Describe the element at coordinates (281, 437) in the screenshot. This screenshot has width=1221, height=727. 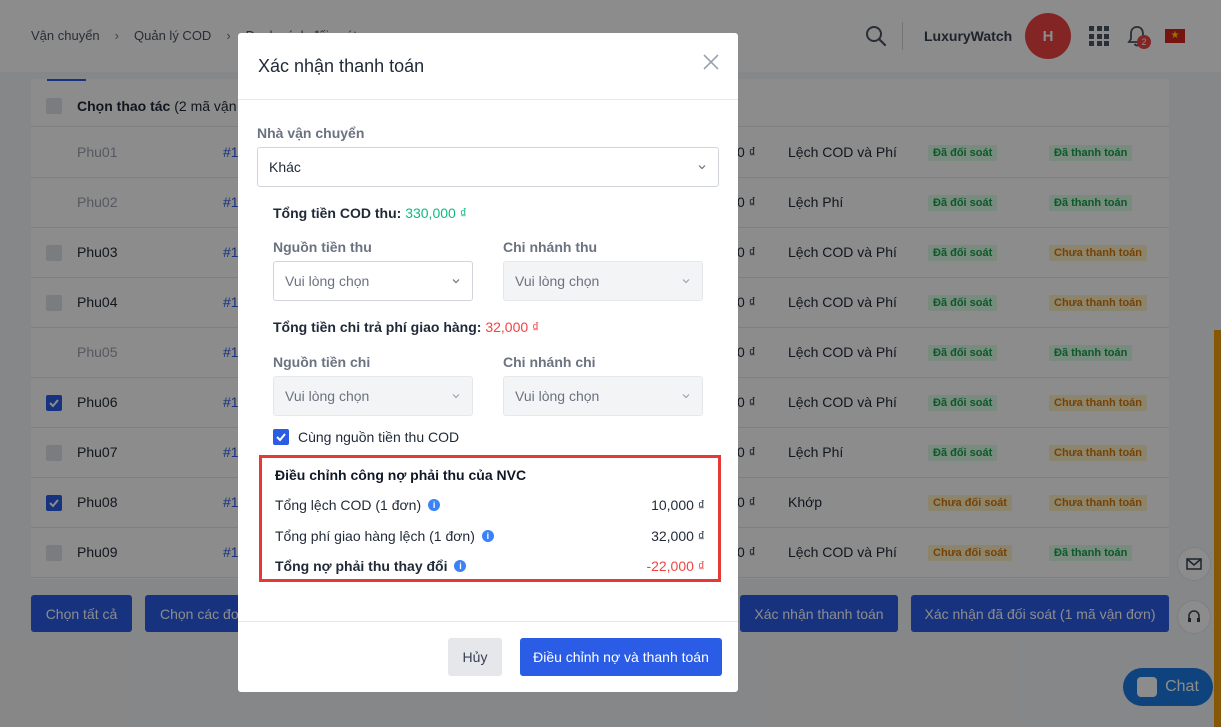
I see `same-source-checkbox` at that location.